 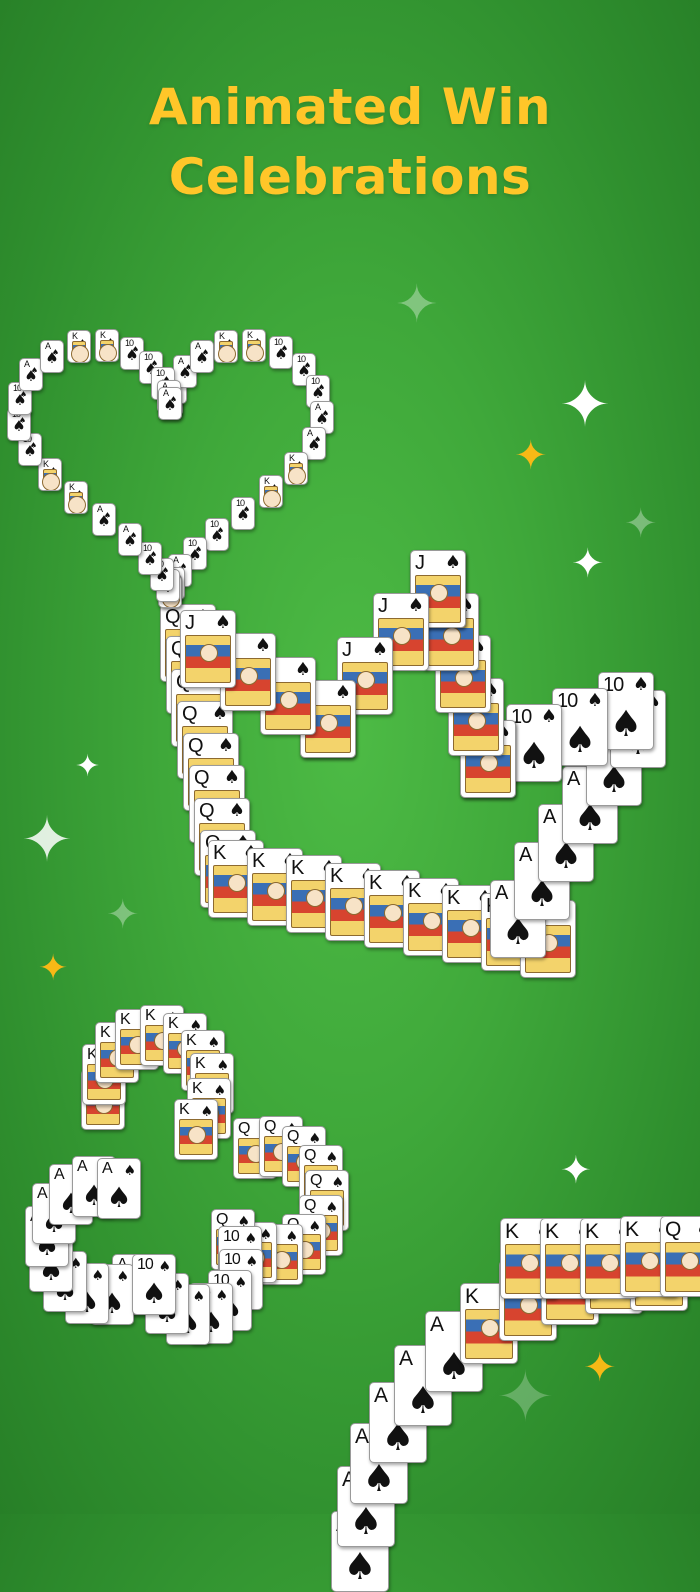 I want to click on playing-card: Q♠, so click(x=680, y=1256).